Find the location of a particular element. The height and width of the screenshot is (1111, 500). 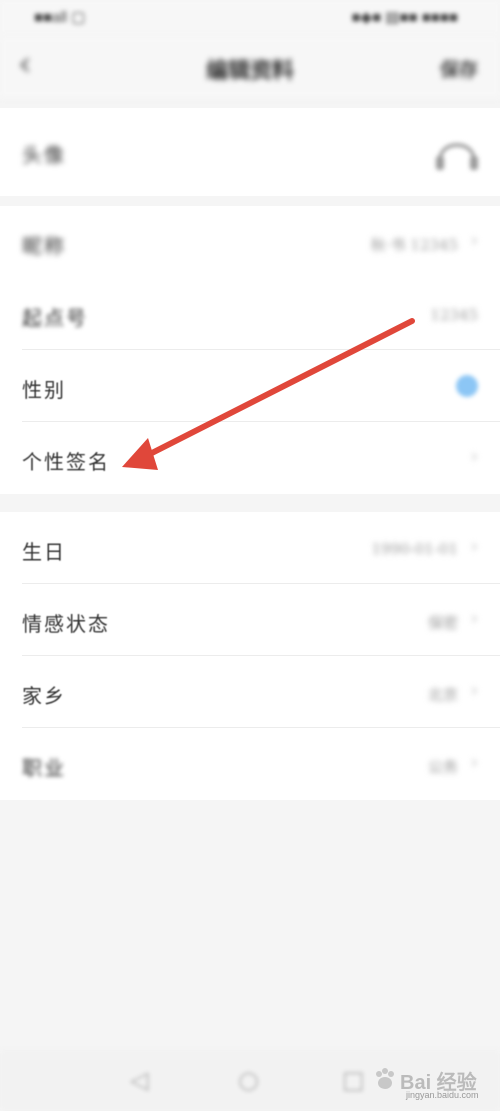

occupation-label: 职业 is located at coordinates (44, 768).